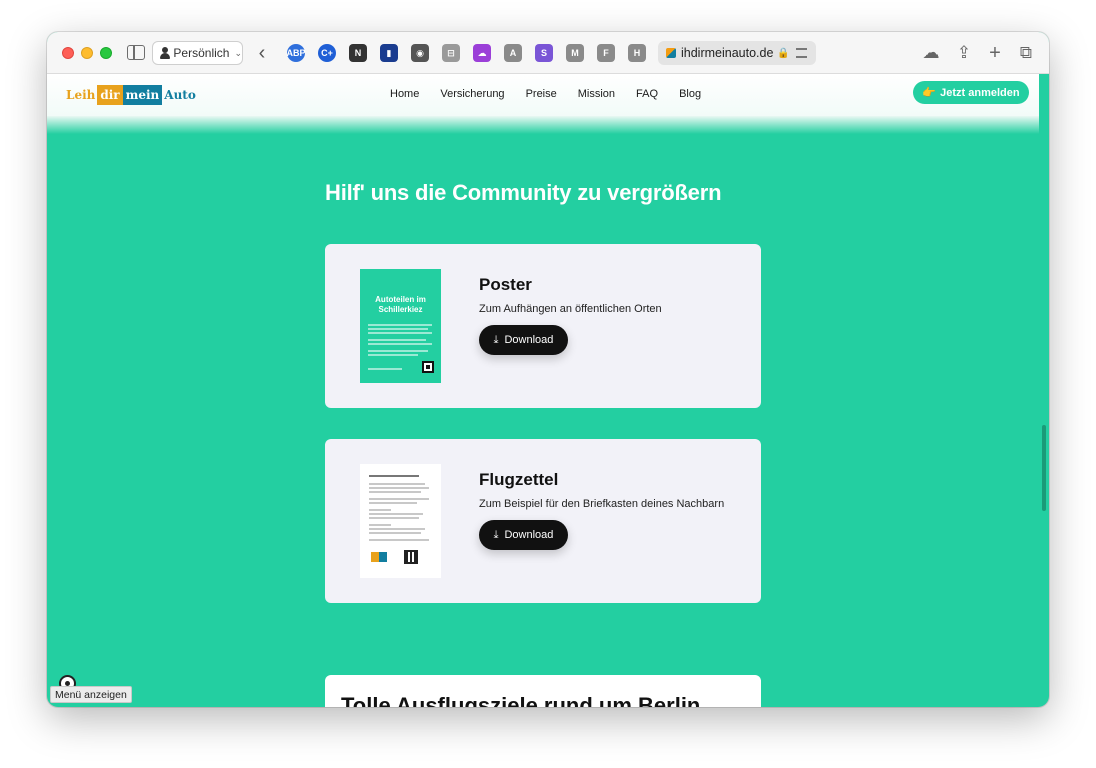 This screenshot has height=768, width=1096. I want to click on poster-download-button: ⤓ Download, so click(523, 340).